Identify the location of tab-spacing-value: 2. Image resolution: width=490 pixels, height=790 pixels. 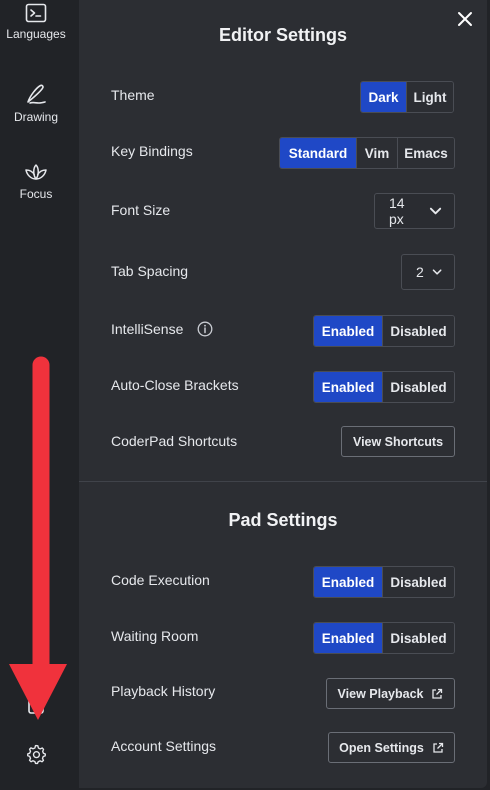
(420, 272).